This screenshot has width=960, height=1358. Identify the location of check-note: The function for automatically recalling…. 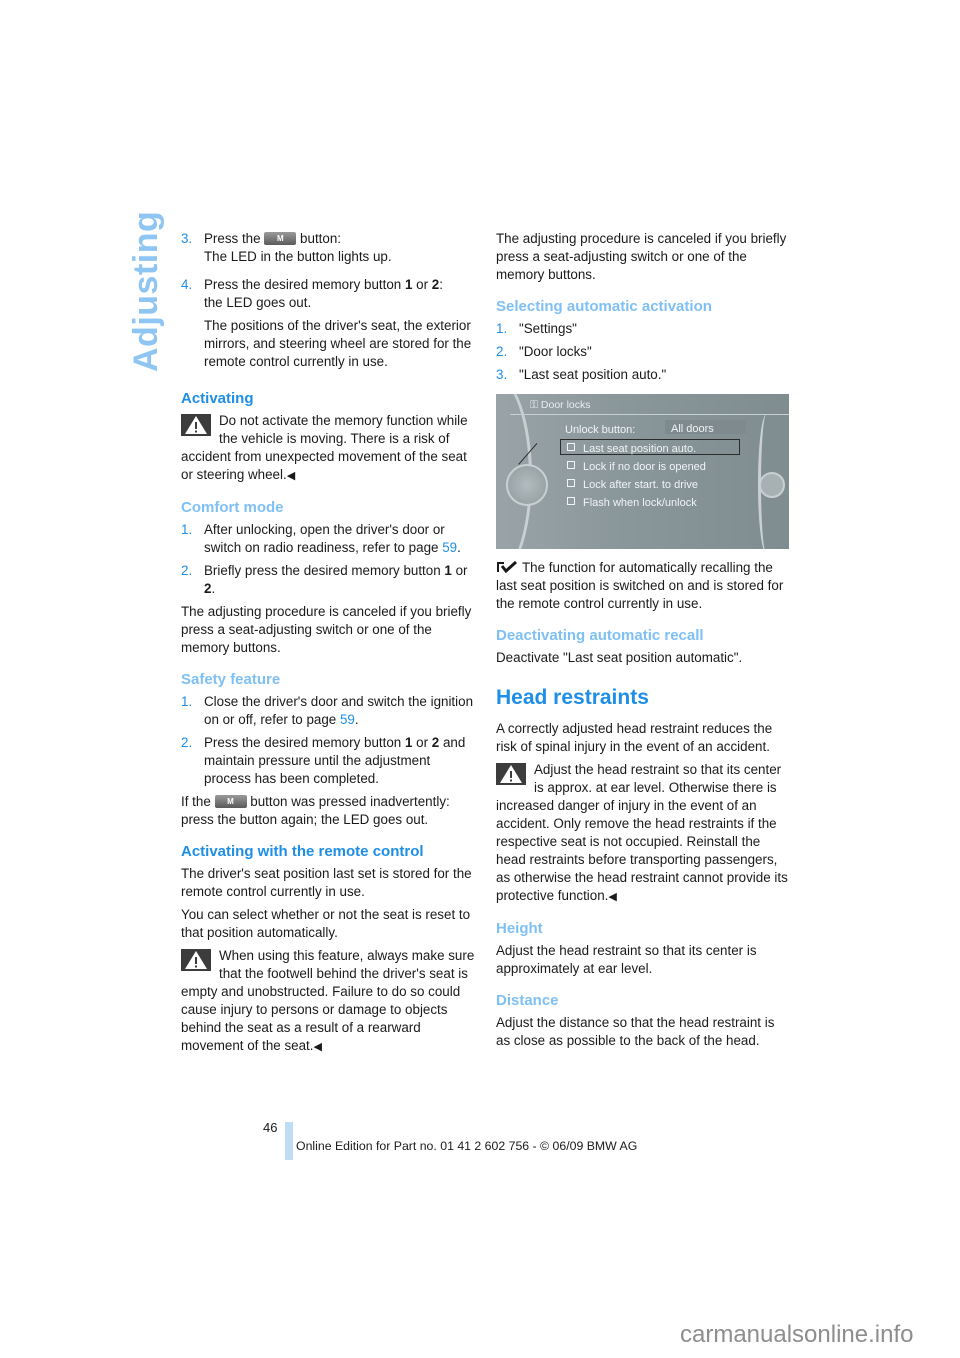
(640, 585).